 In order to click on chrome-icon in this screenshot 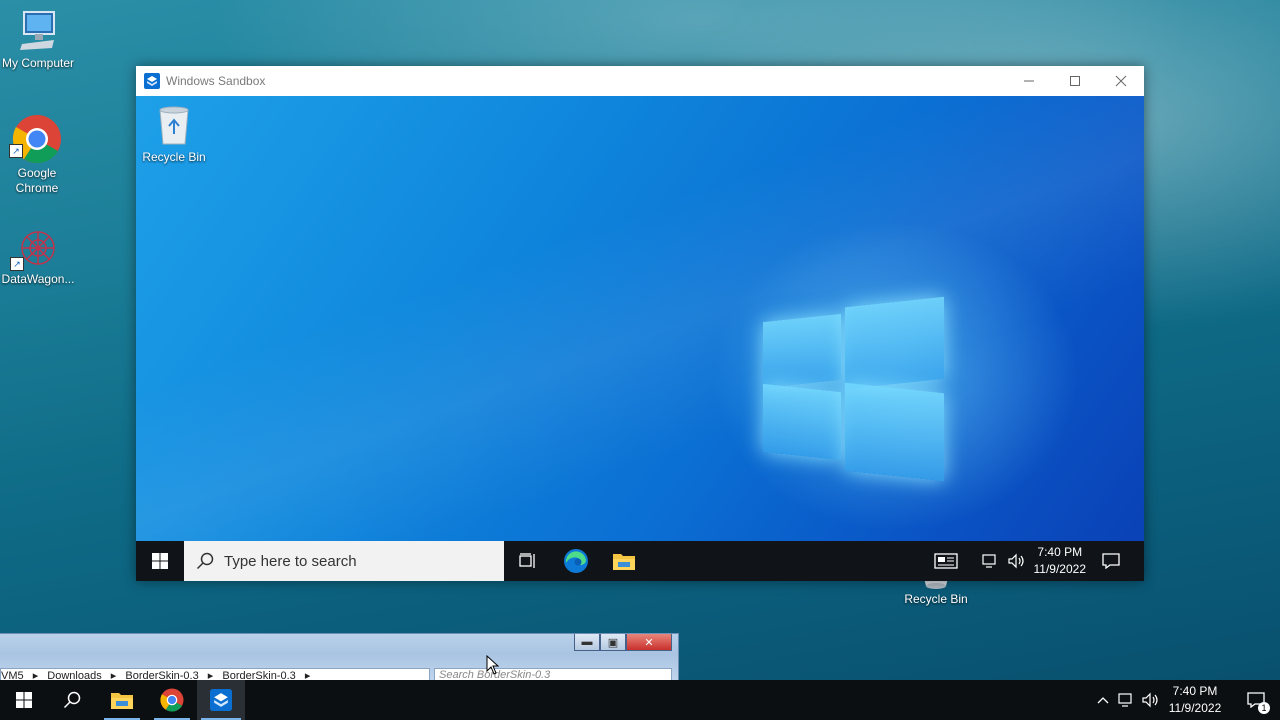, I will do `click(172, 700)`.